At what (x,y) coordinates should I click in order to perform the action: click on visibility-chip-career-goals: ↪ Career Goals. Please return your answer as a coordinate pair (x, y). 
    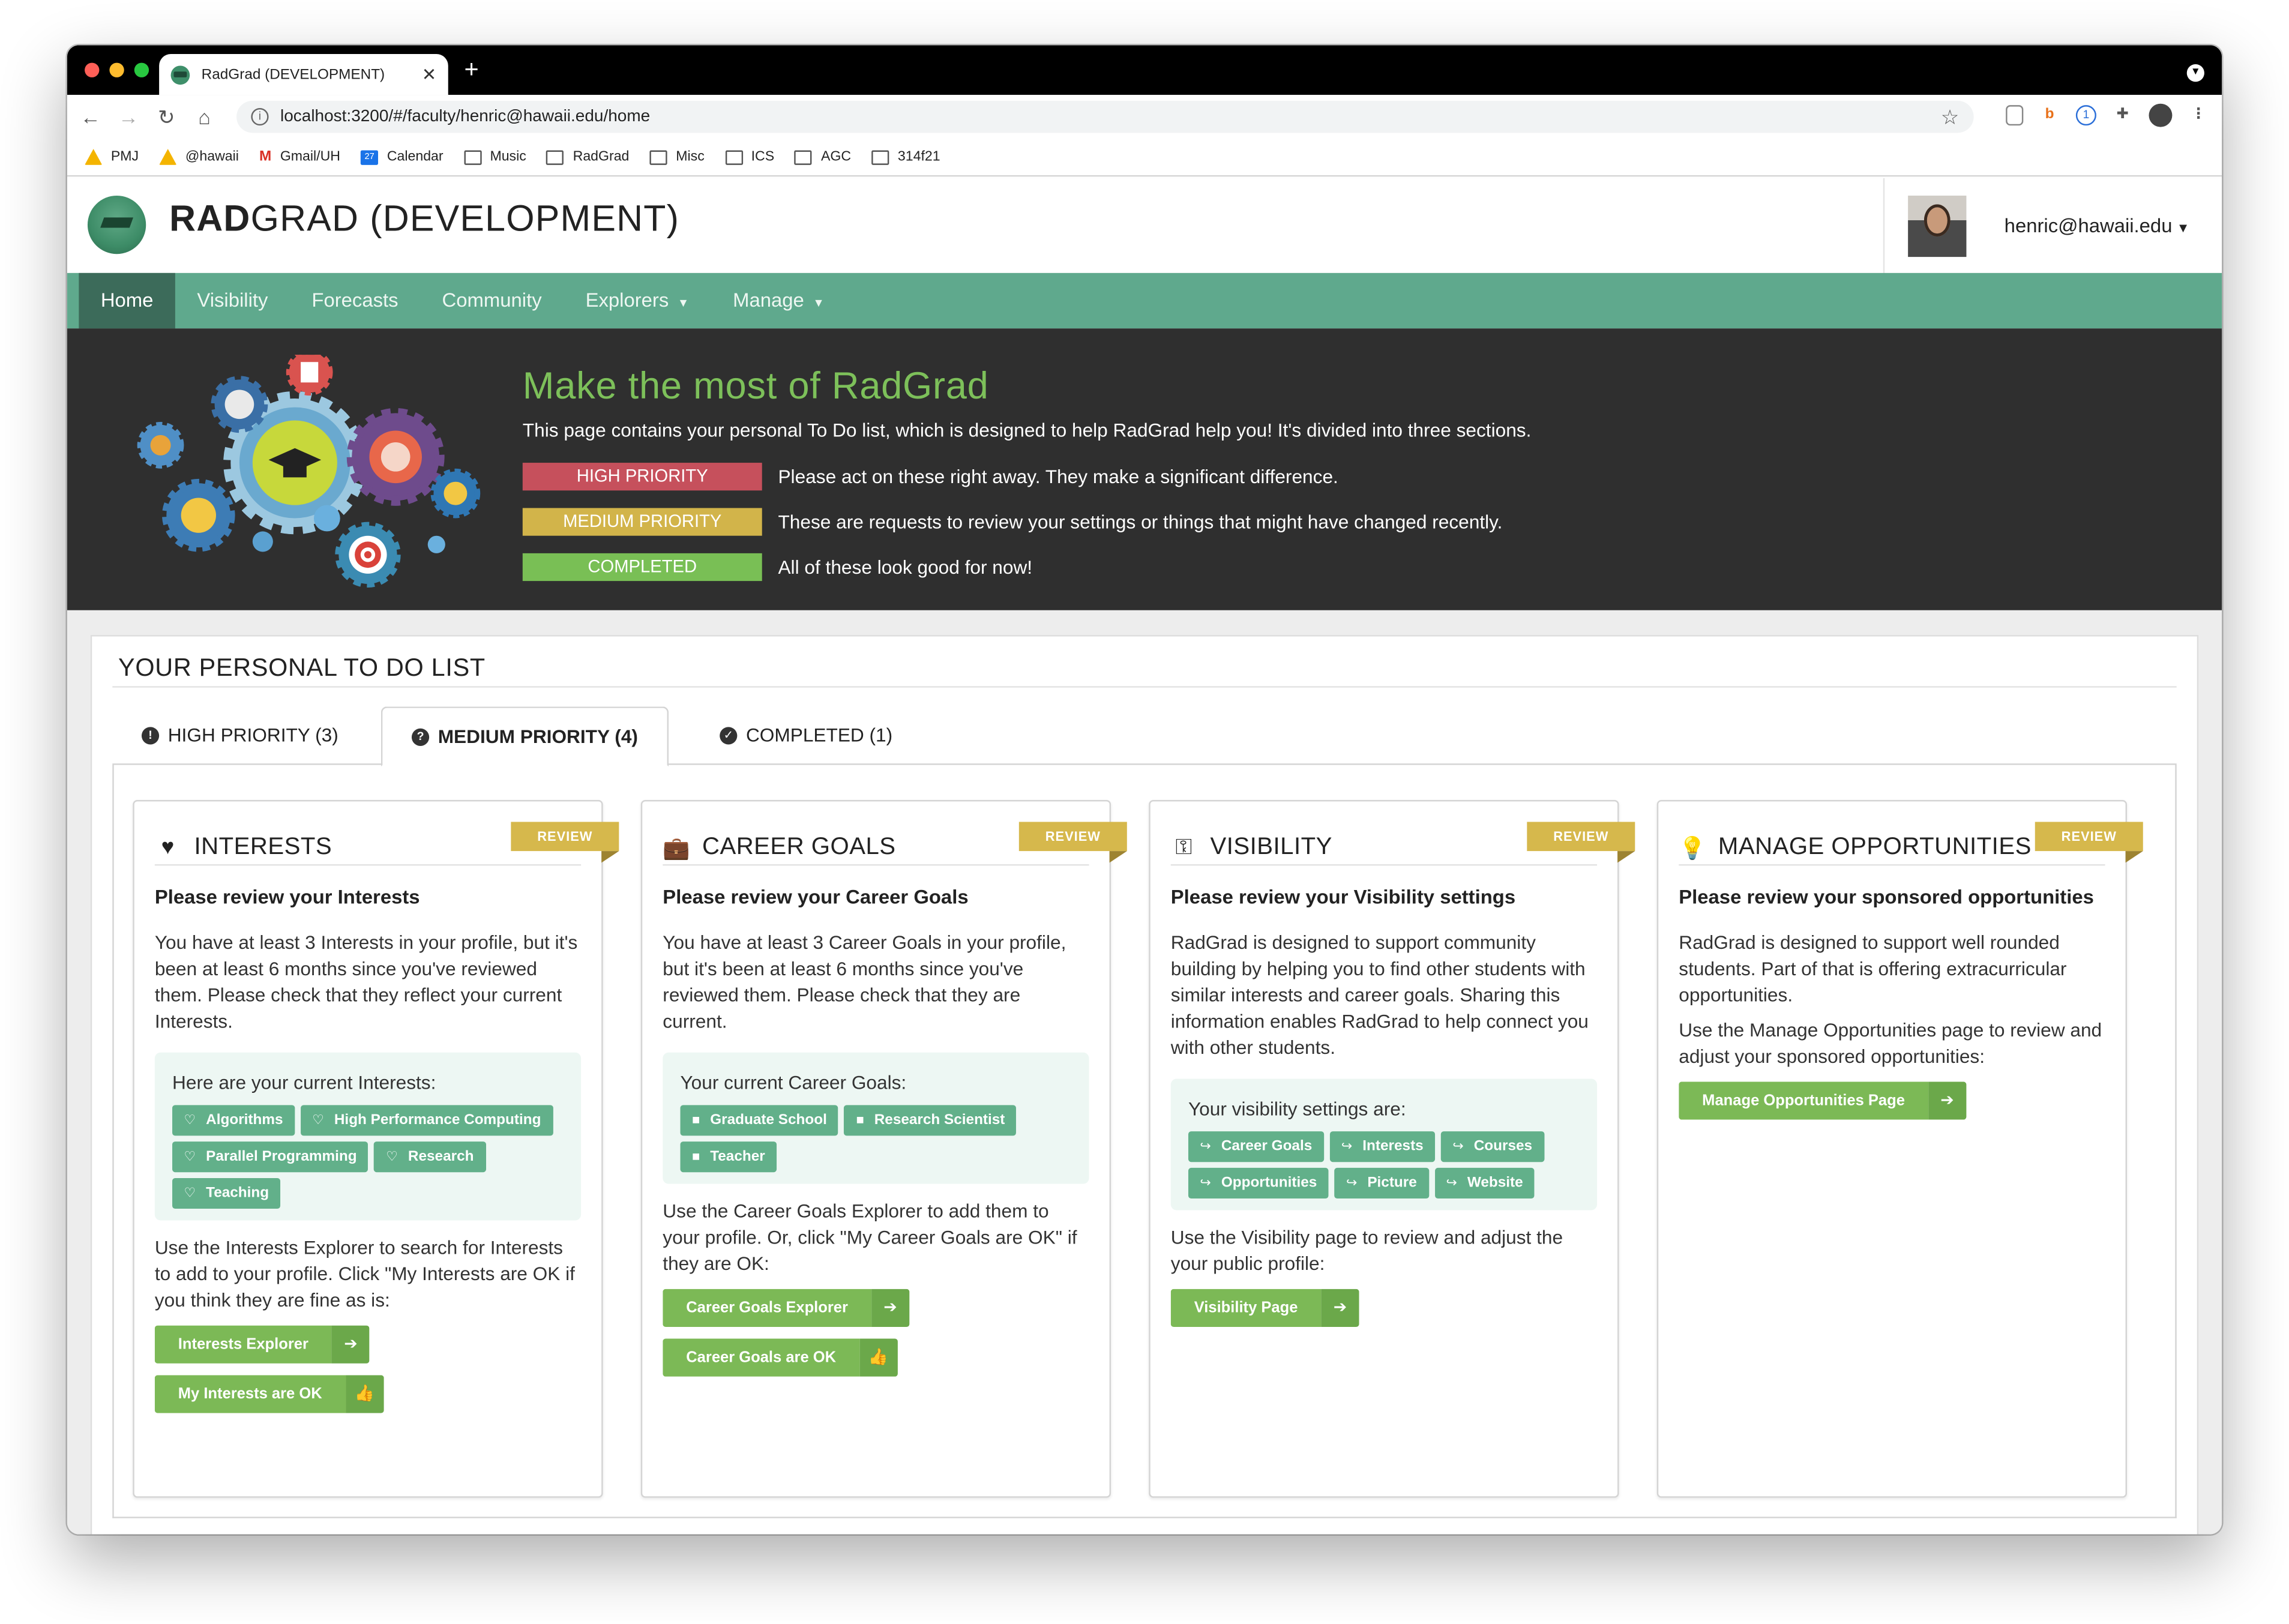
    Looking at the image, I should click on (1256, 1146).